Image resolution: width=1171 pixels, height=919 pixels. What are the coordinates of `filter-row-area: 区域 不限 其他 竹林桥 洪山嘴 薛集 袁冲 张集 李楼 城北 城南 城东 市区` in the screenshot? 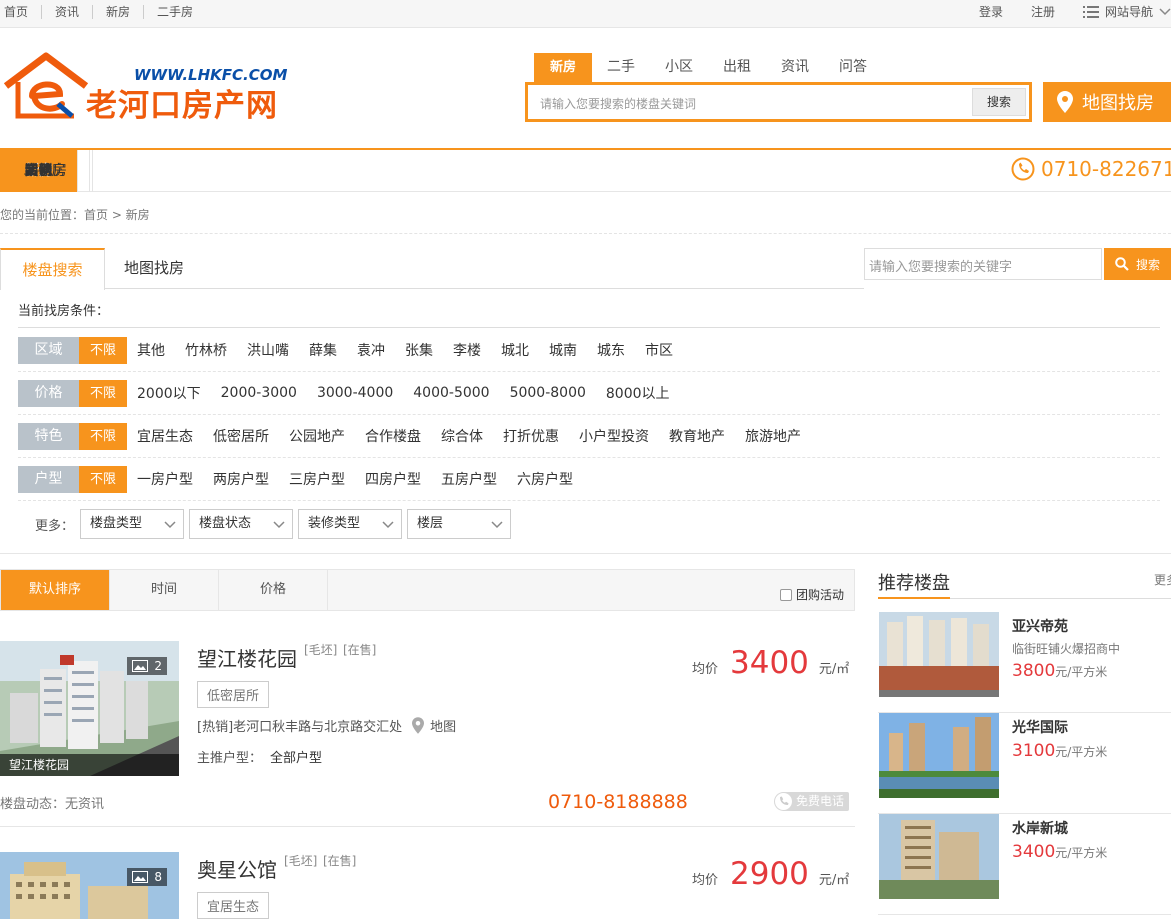 It's located at (589, 350).